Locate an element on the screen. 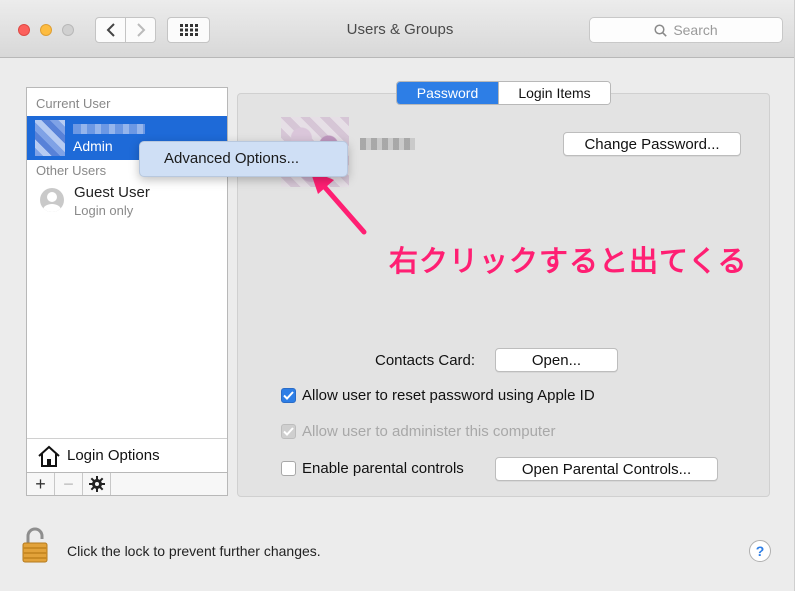  gear-icon is located at coordinates (96, 484).